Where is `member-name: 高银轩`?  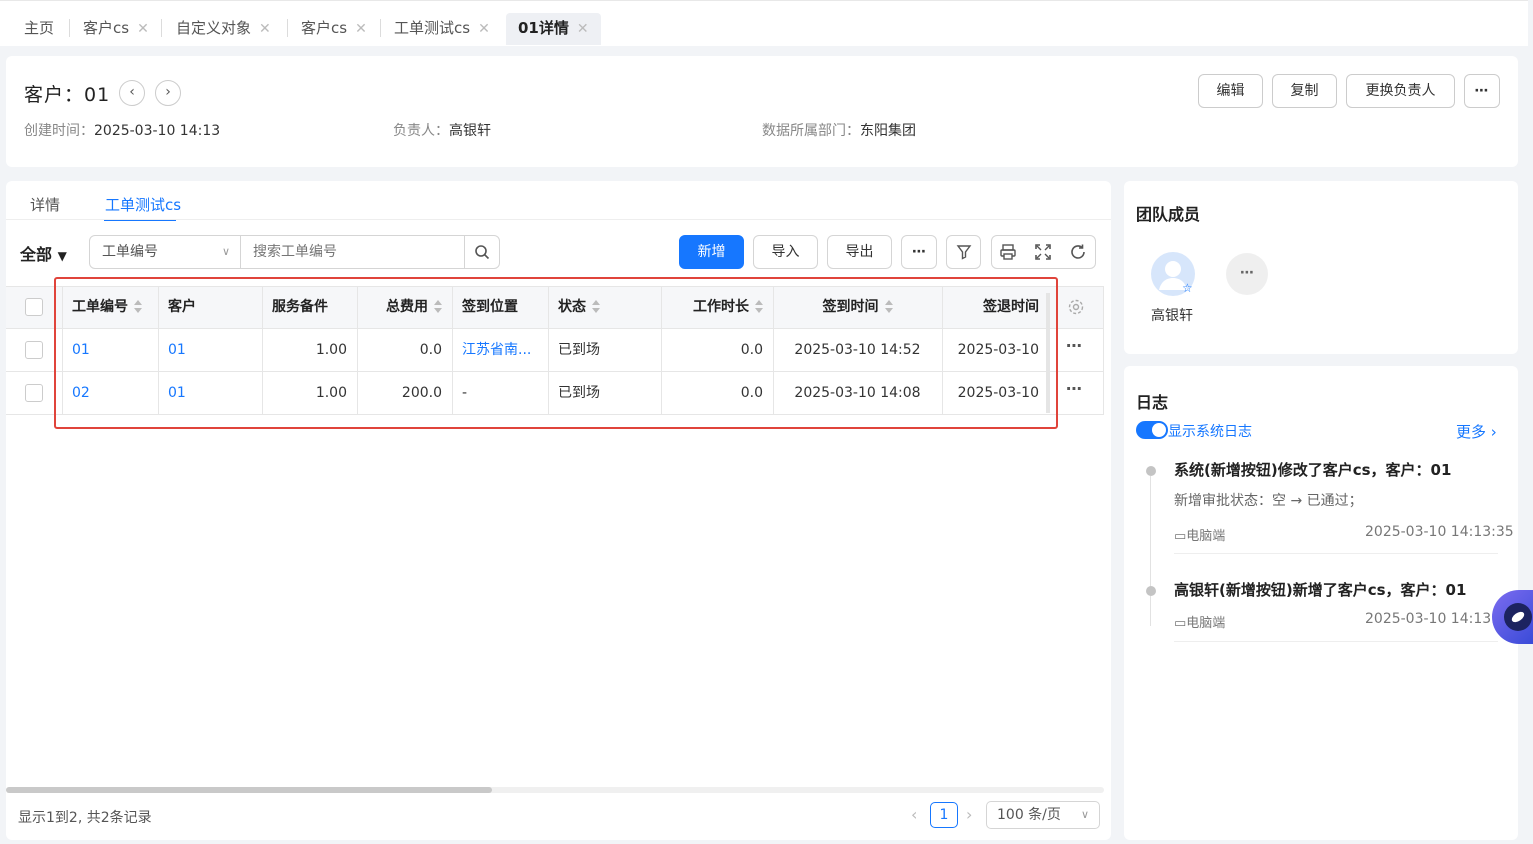
member-name: 高银轩 is located at coordinates (1172, 316).